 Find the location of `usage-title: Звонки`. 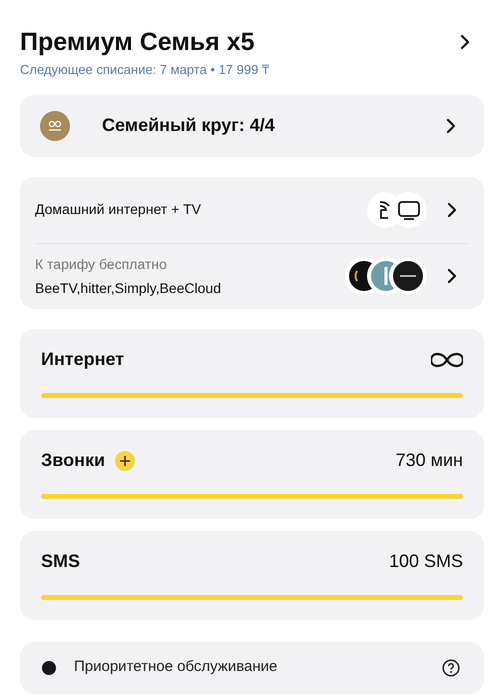

usage-title: Звонки is located at coordinates (73, 460).